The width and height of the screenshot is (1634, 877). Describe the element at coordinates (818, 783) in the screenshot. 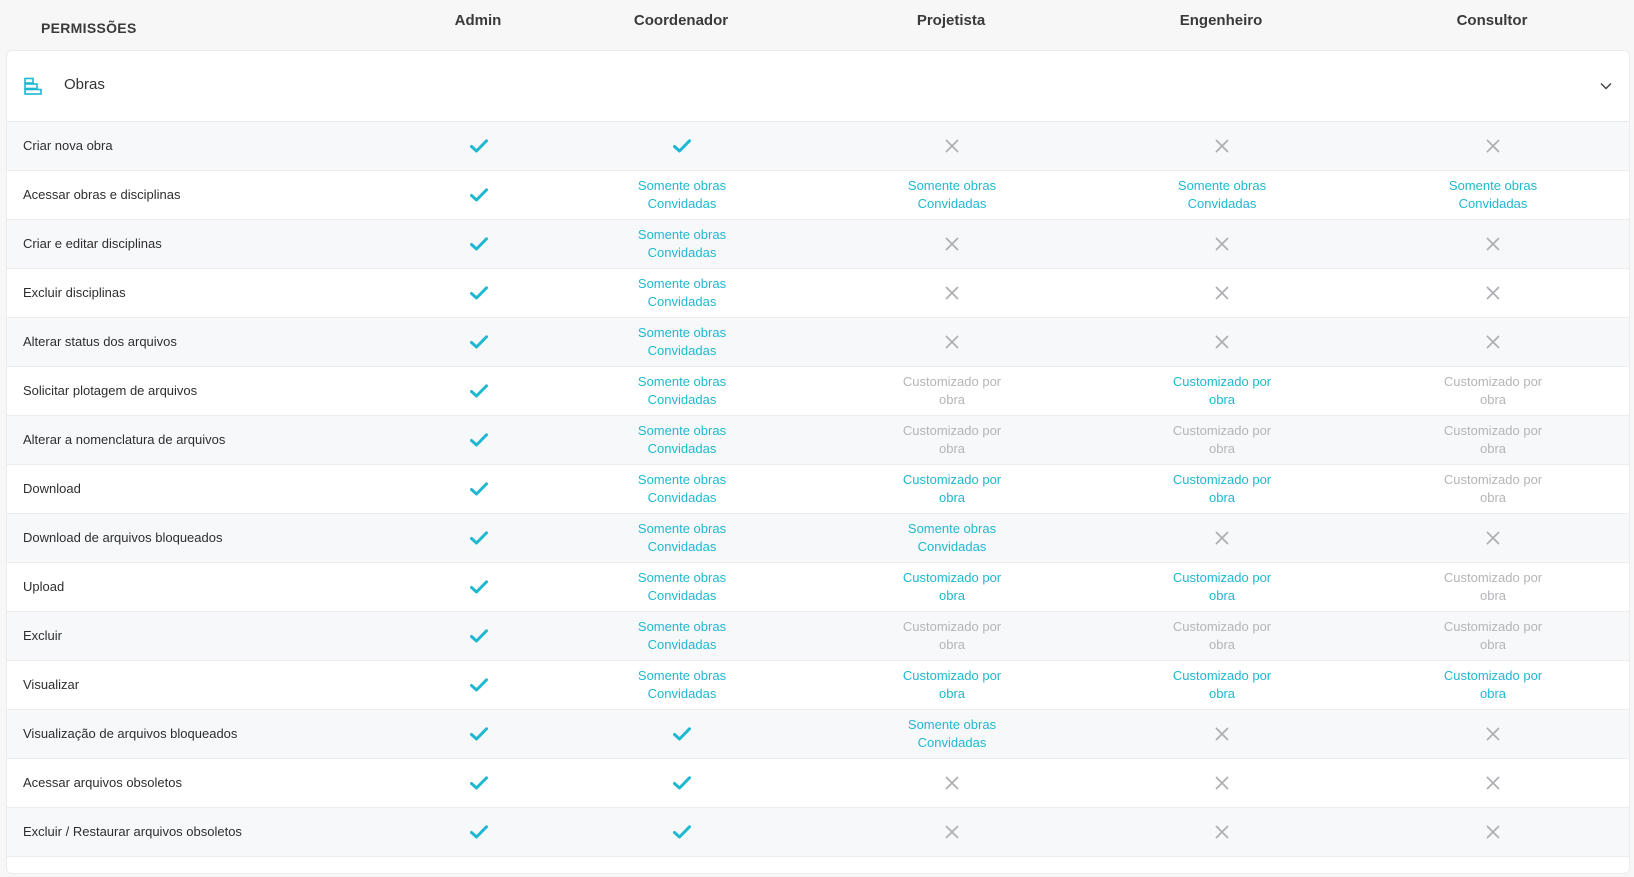

I see `table-row: Acessar arquivos obsoletos` at that location.